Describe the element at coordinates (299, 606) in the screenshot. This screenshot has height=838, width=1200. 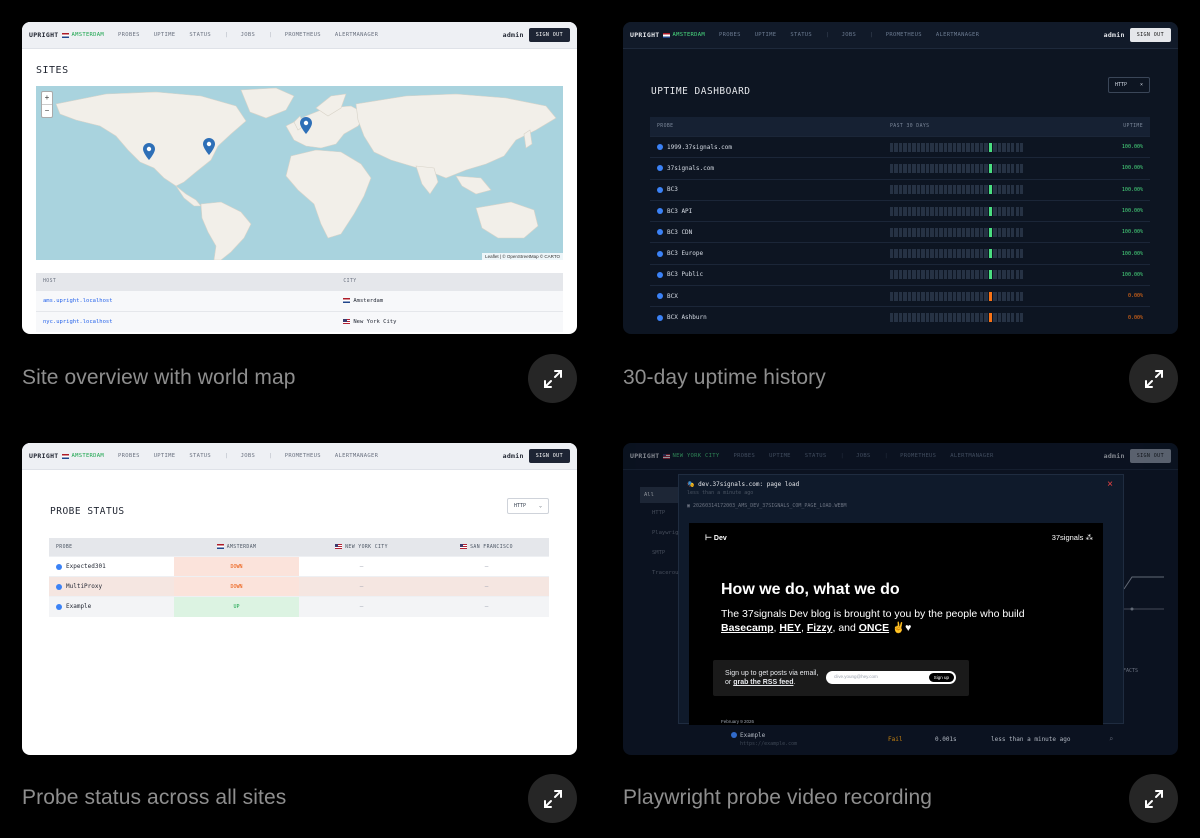
I see `table-row: Example UP — —` at that location.